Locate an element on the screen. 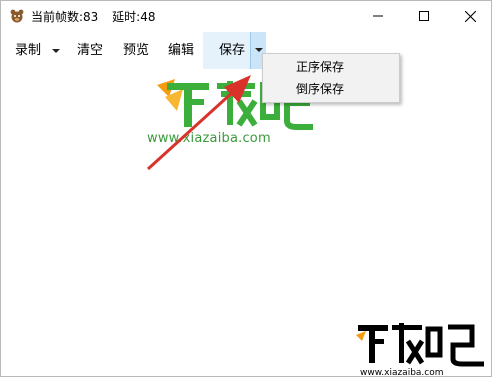  menu-item-save-forward: 正序保存 is located at coordinates (331, 67).